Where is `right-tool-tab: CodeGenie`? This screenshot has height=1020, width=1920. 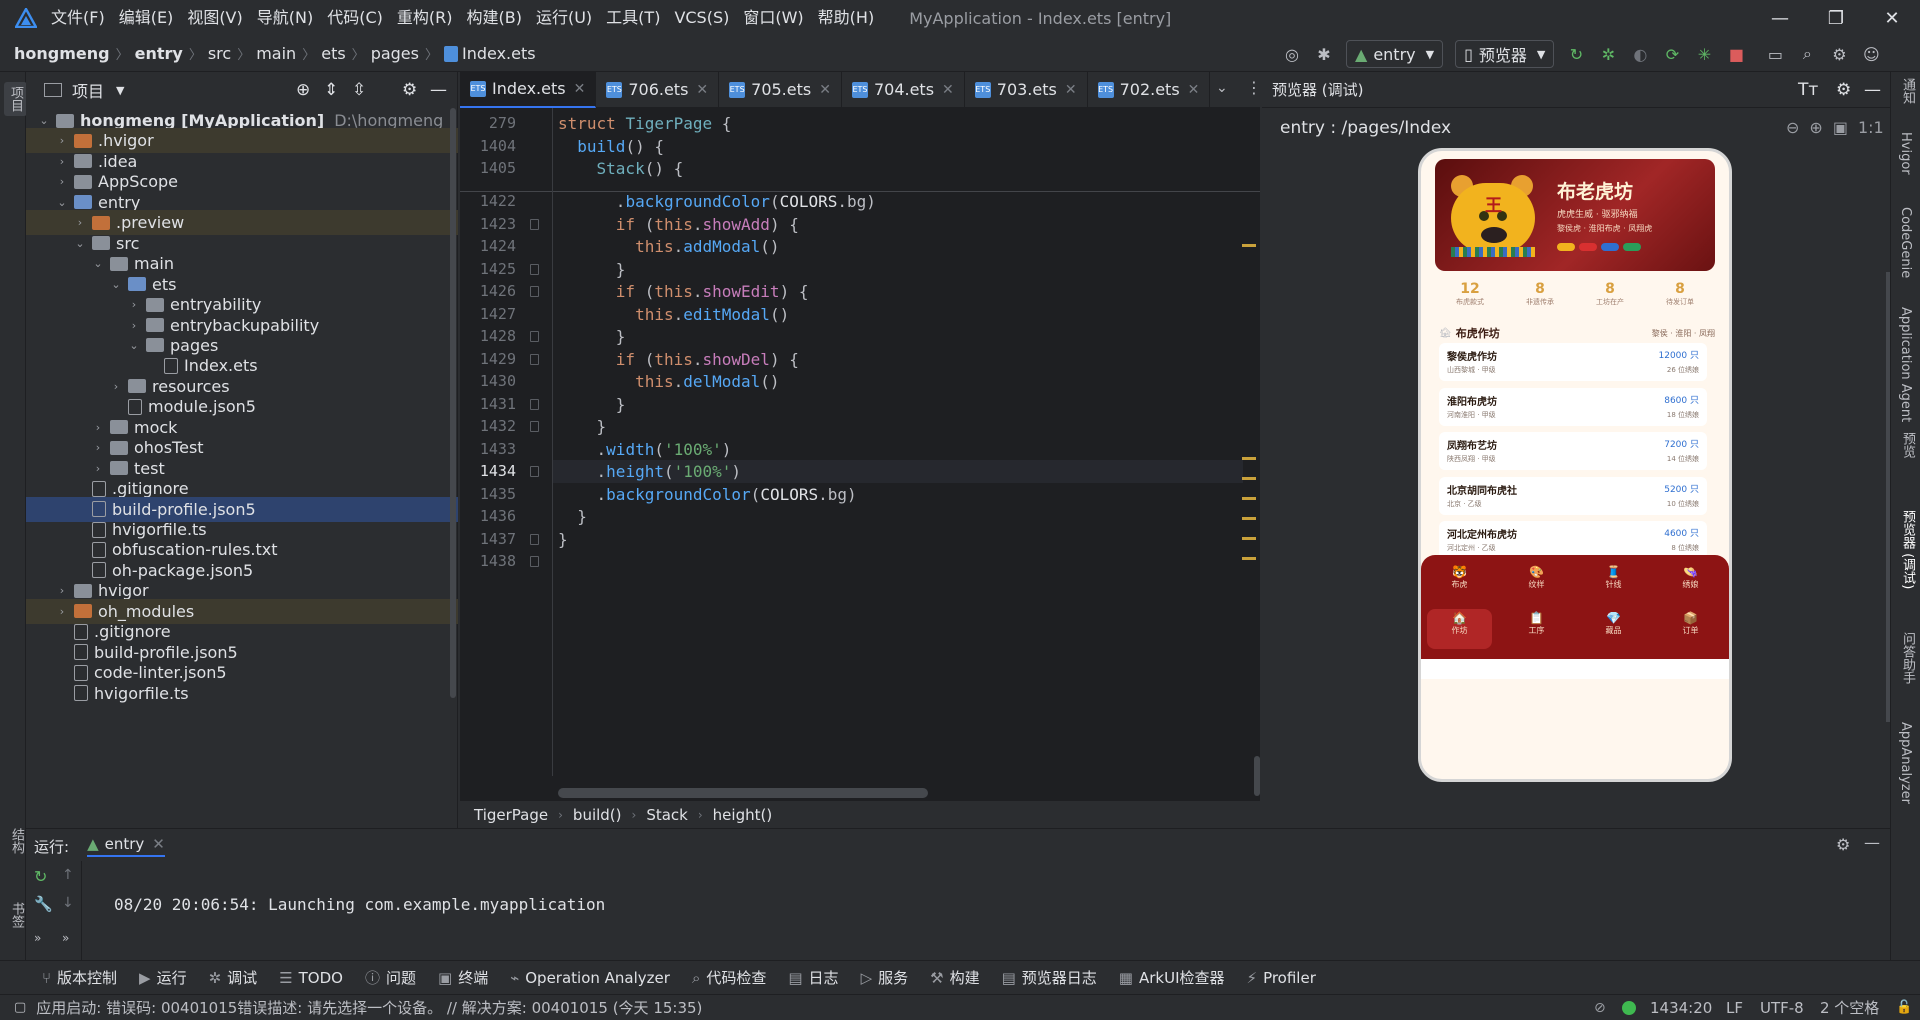
right-tool-tab: CodeGenie is located at coordinates (1905, 242).